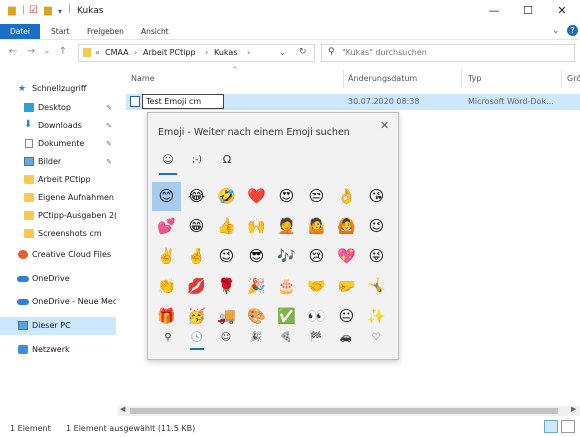 Image resolution: width=580 pixels, height=437 pixels. Describe the element at coordinates (155, 31) in the screenshot. I see `tab-ansicht: Ansicht` at that location.